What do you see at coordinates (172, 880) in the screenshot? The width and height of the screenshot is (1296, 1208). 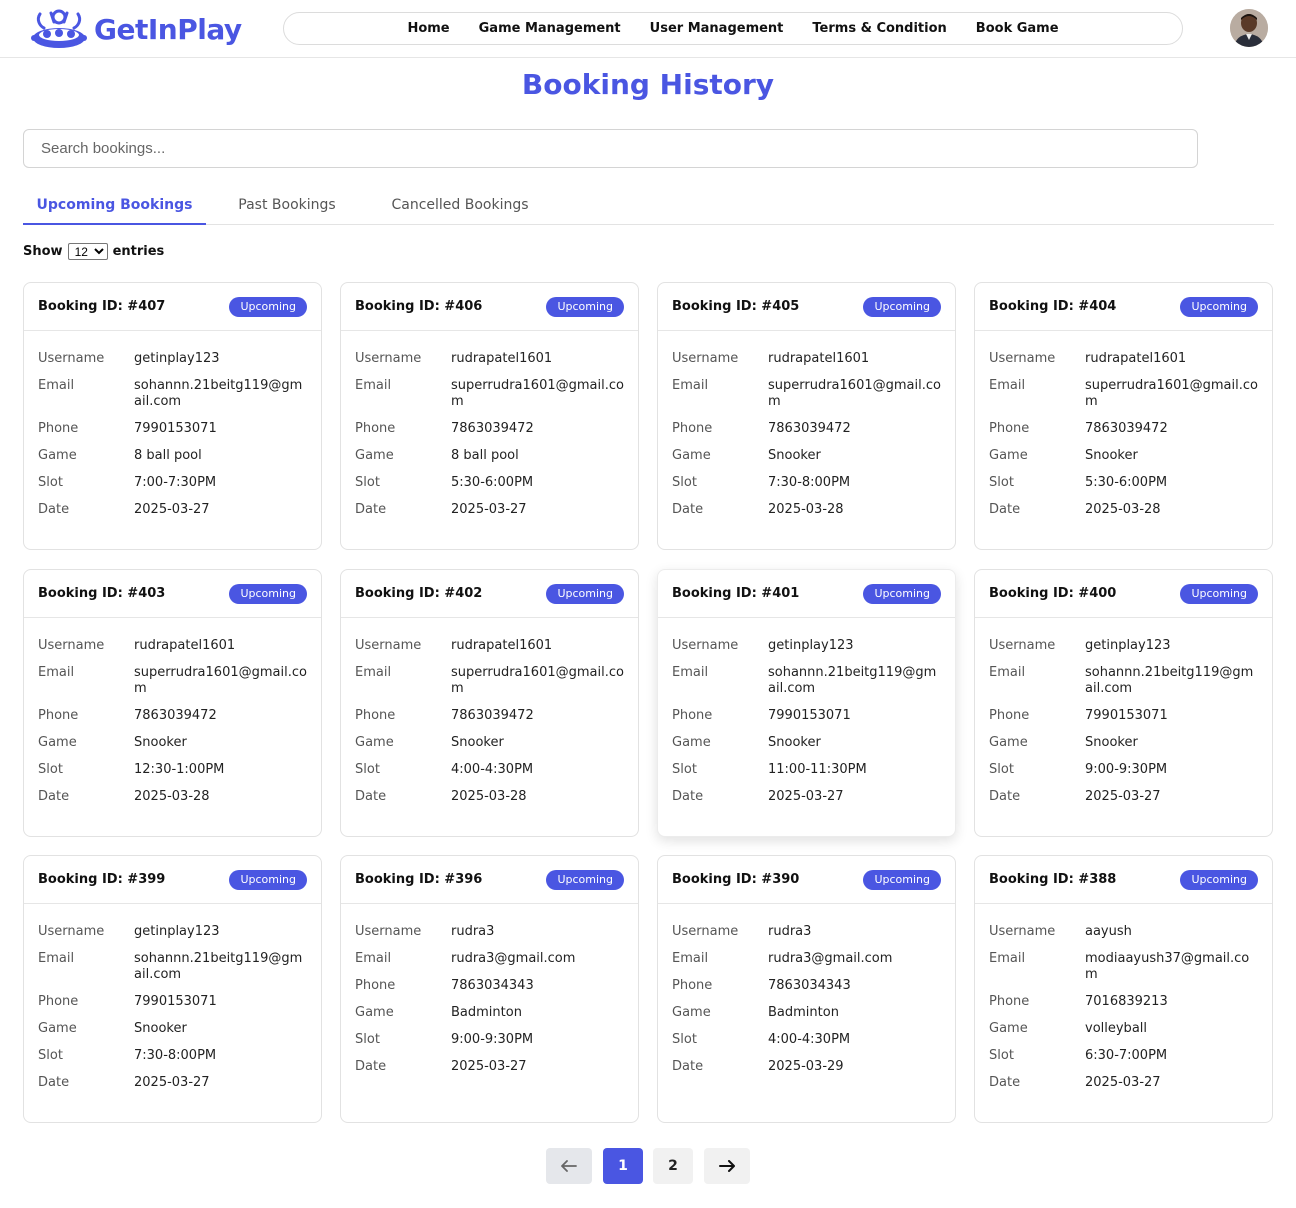 I see `booking-card-header: Booking ID: #399 Upcoming` at bounding box center [172, 880].